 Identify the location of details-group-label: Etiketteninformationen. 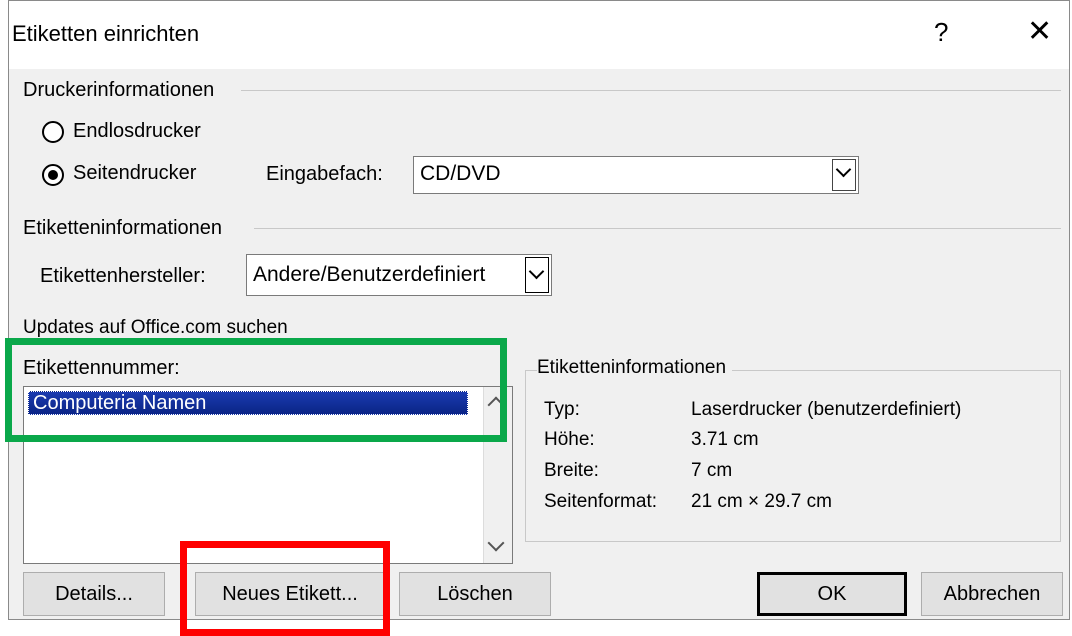
(635, 368).